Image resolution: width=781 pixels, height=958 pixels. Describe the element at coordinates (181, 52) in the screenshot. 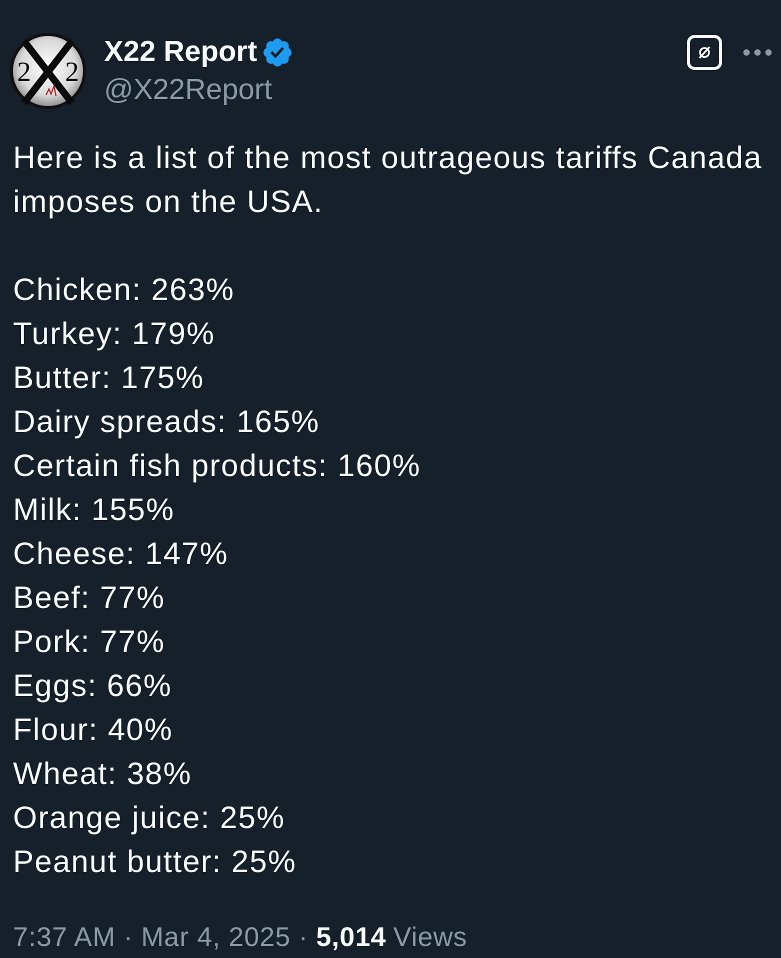

I see `author-name: X22 Report` at that location.